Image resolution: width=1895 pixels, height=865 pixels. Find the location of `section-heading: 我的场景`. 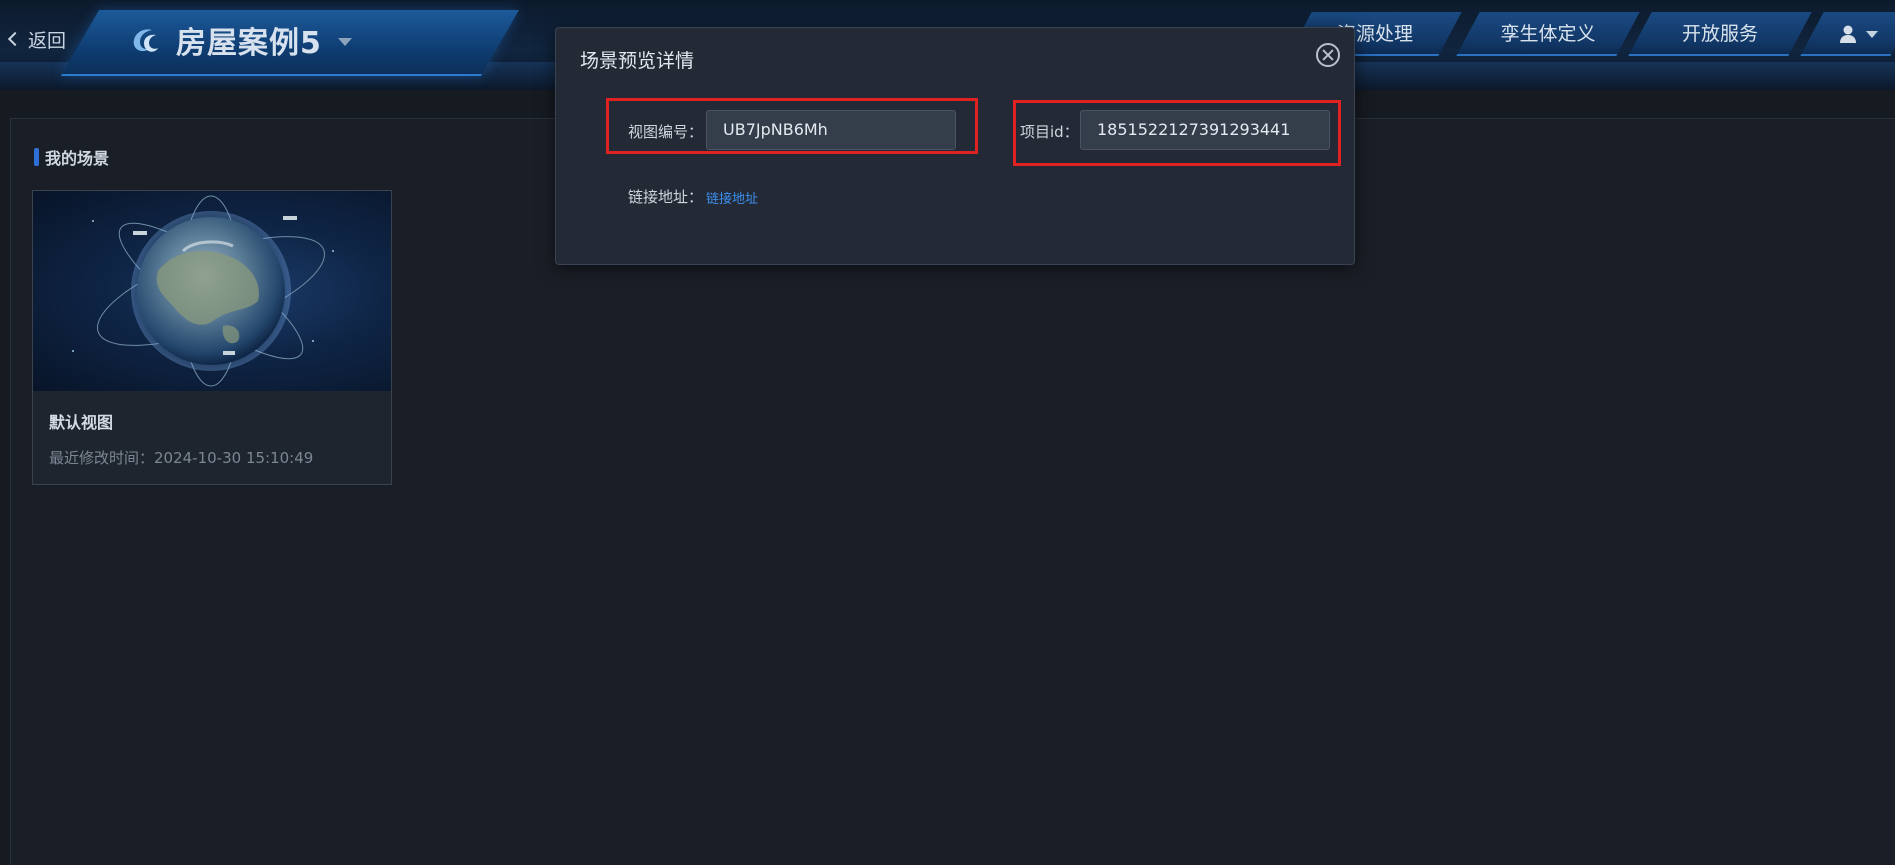

section-heading: 我的场景 is located at coordinates (71, 157).